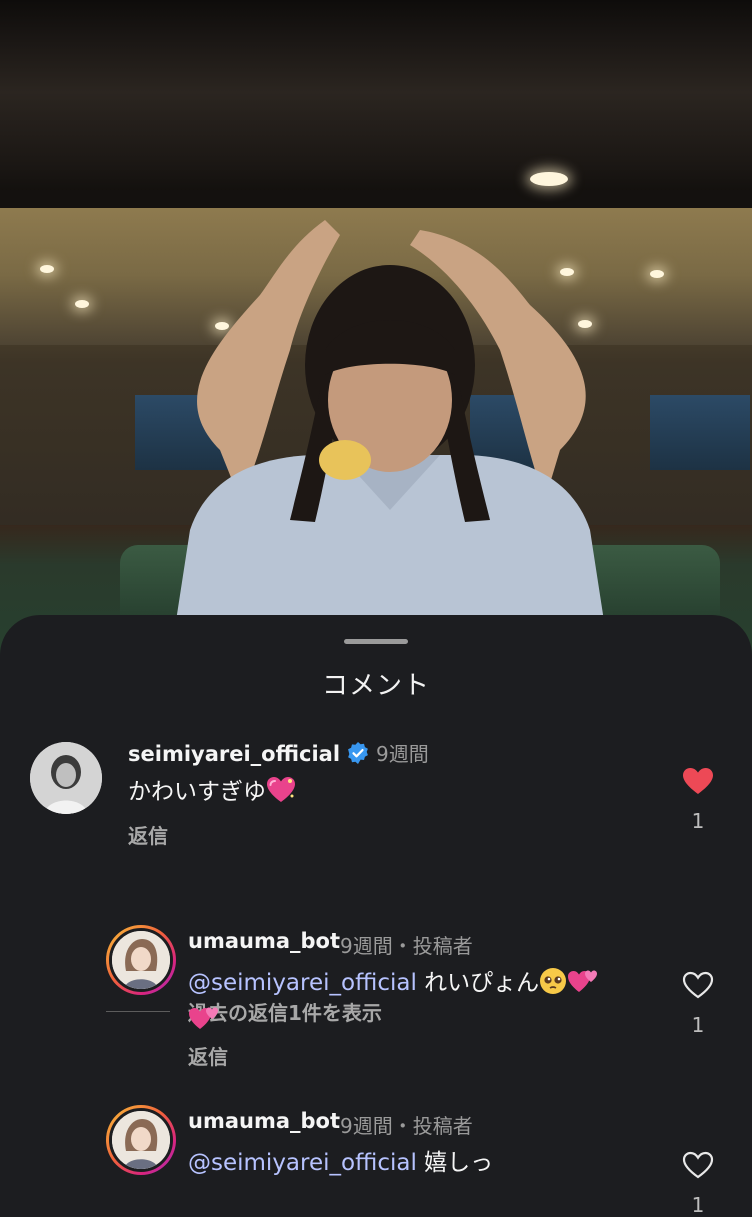 The image size is (752, 1217). What do you see at coordinates (478, 983) in the screenshot?
I see `reply-text: れいぴょん` at bounding box center [478, 983].